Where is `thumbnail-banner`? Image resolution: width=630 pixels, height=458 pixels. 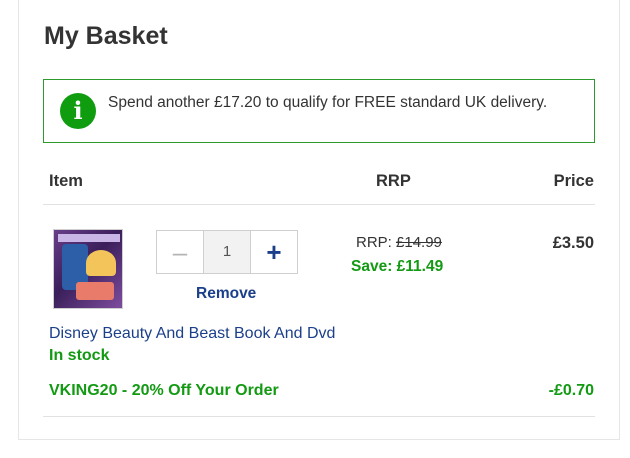 thumbnail-banner is located at coordinates (89, 238).